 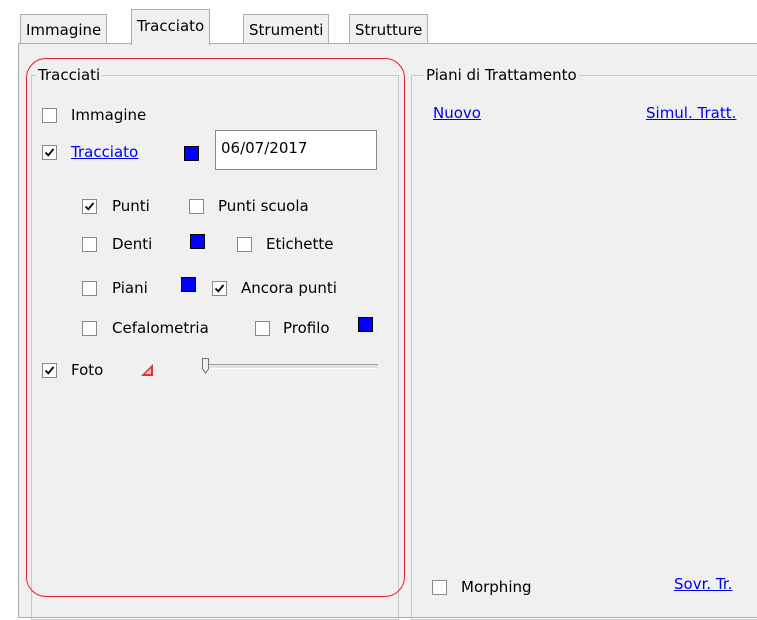 I want to click on immagine-checkbox, so click(x=49, y=115).